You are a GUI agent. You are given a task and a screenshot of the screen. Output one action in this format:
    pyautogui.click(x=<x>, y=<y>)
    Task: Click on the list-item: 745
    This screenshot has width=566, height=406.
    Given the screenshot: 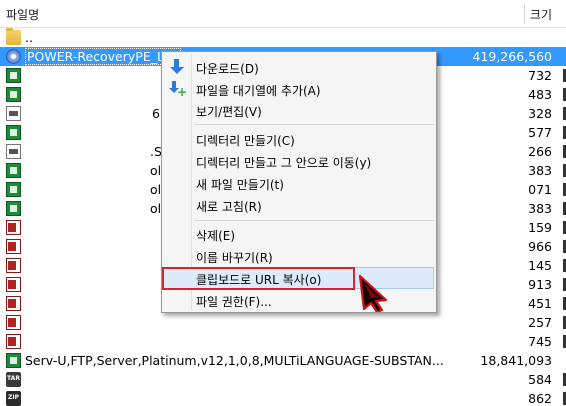 What is the action you would take?
    pyautogui.click(x=283, y=341)
    